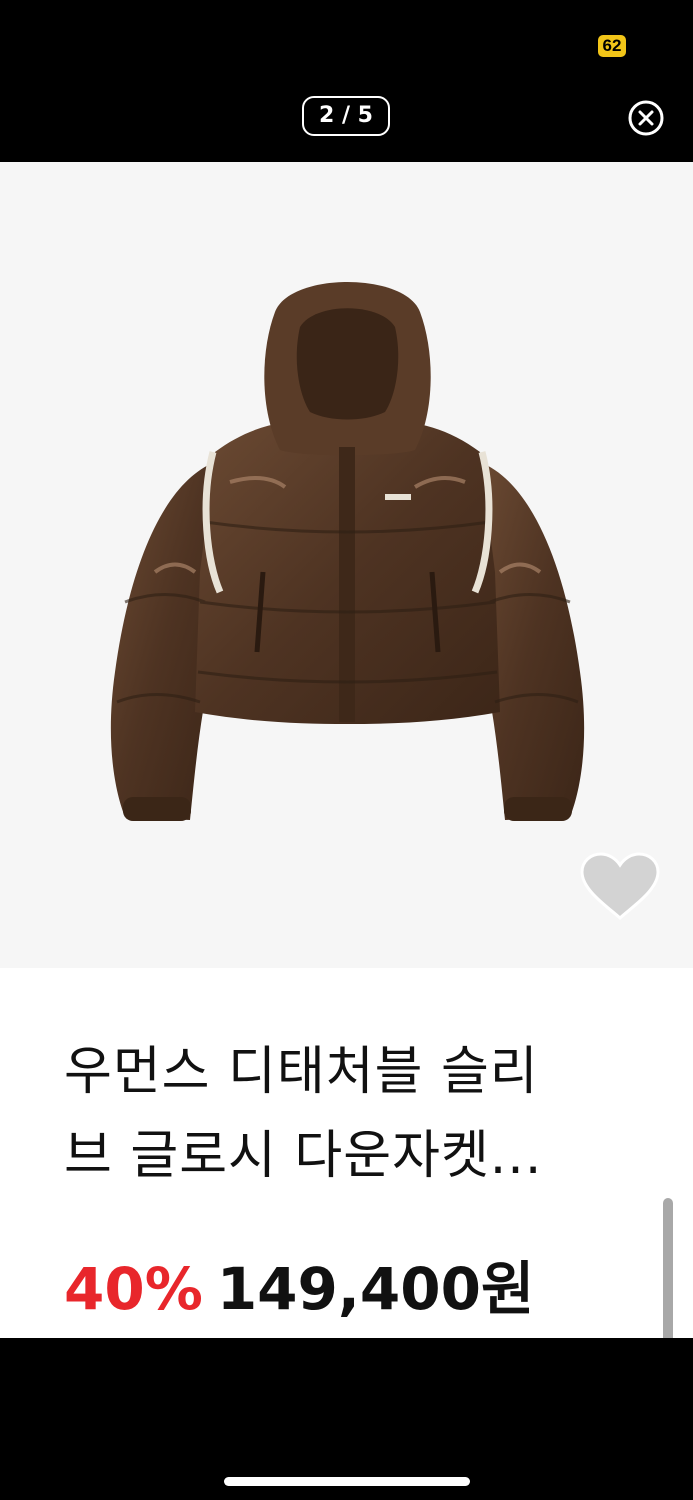 The width and height of the screenshot is (693, 1500). I want to click on close-circle-icon, so click(646, 118).